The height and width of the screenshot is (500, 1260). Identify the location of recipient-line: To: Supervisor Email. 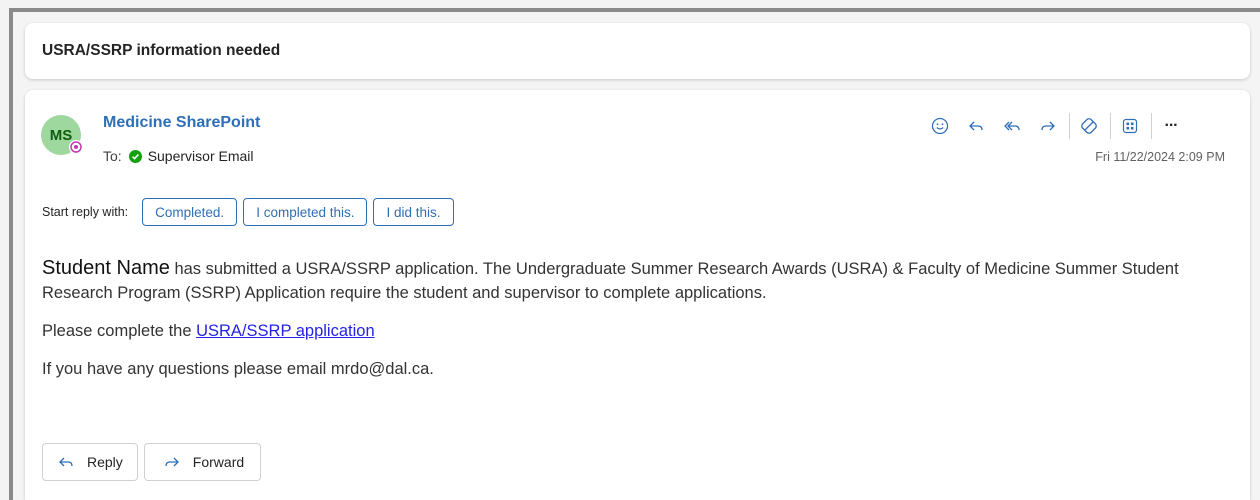
(178, 156).